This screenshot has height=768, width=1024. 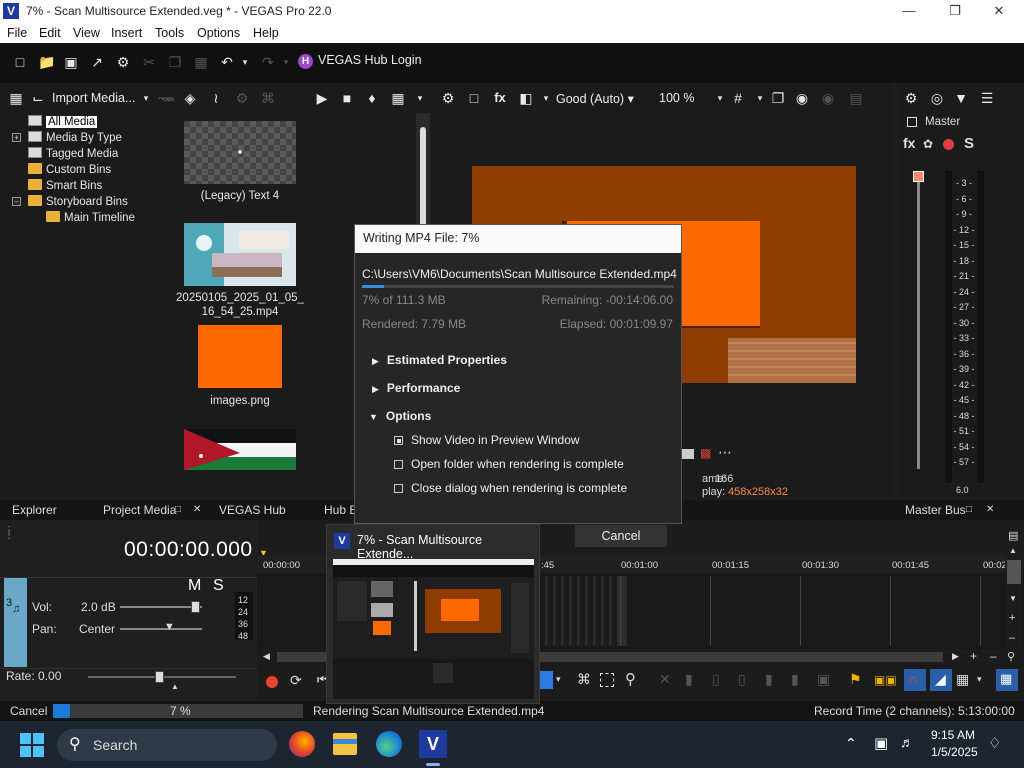 I want to click on stop-icon: ■, so click(x=347, y=98).